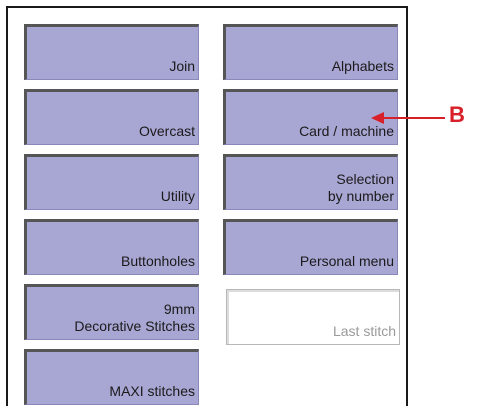 The image size is (477, 411). What do you see at coordinates (457, 114) in the screenshot?
I see `callout-label: B` at bounding box center [457, 114].